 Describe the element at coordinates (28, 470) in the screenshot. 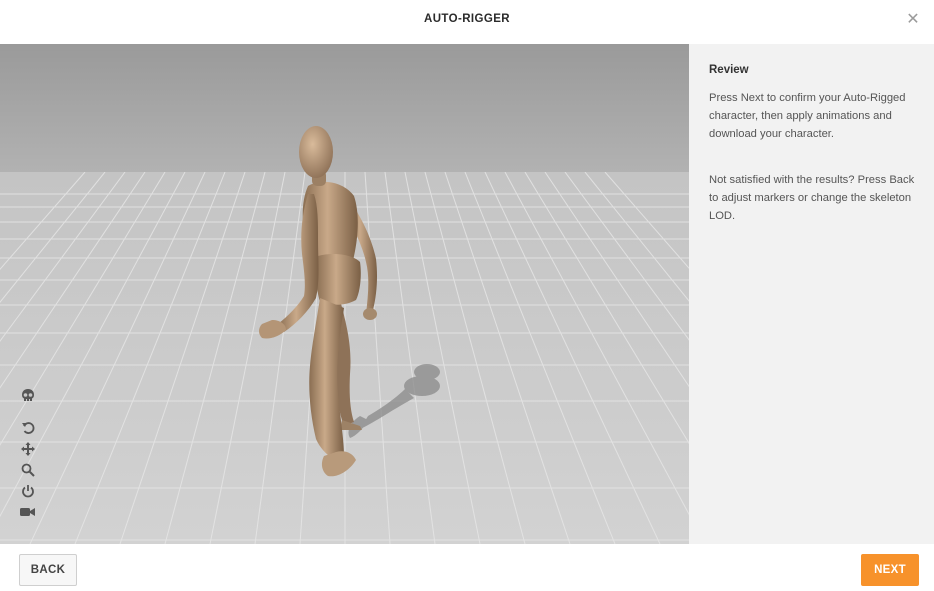

I see `zoom-icon` at that location.